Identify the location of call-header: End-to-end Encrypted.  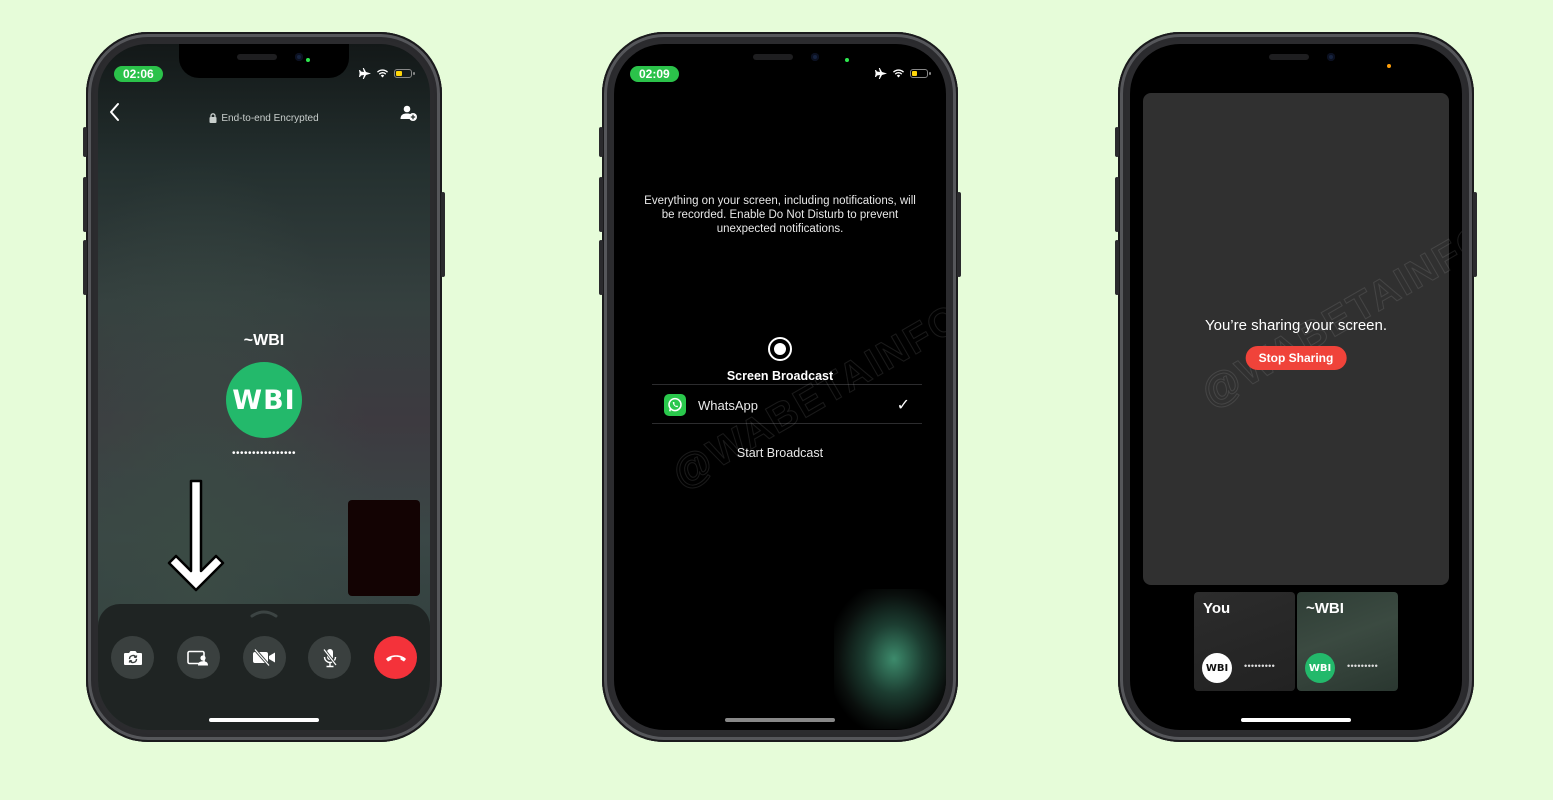
(264, 118).